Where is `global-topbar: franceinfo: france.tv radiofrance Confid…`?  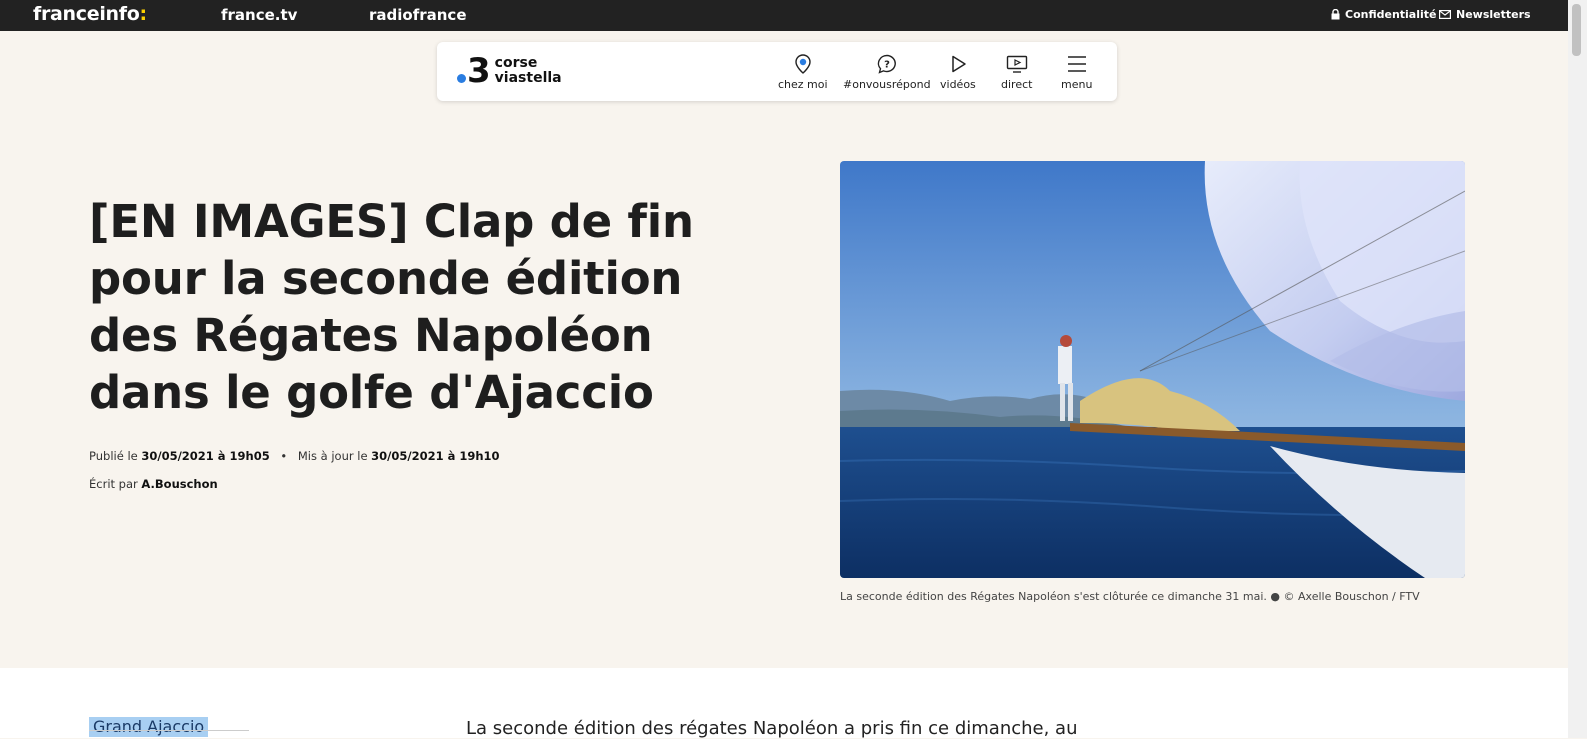
global-topbar: franceinfo: france.tv radiofrance Confid… is located at coordinates (784, 15).